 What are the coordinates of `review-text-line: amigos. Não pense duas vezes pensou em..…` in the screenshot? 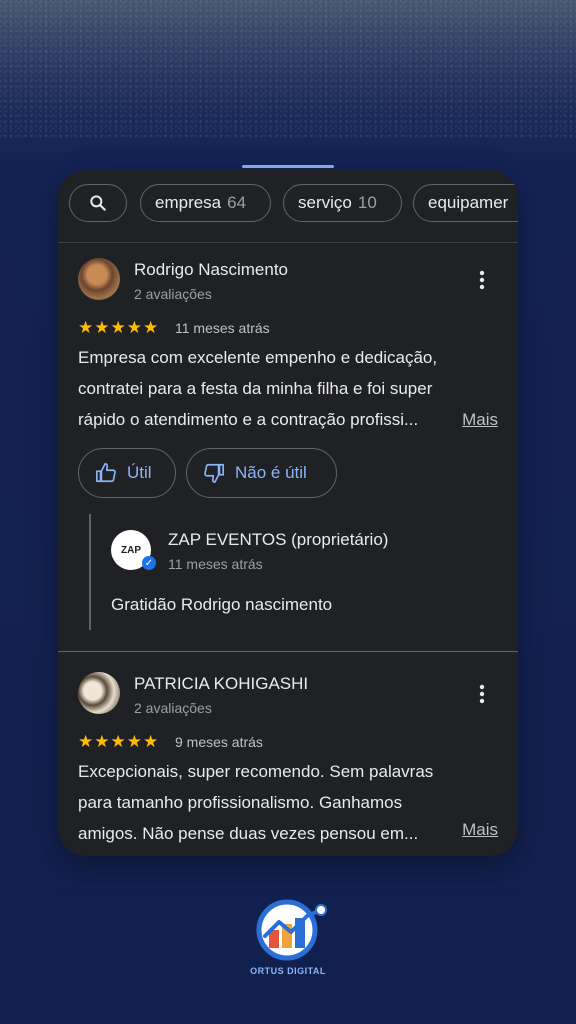 It's located at (248, 833).